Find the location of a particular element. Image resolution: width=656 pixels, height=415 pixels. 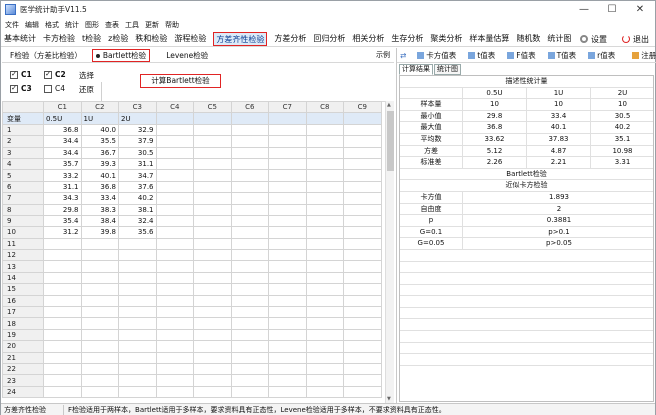

menu-item: 图形 is located at coordinates (92, 25).